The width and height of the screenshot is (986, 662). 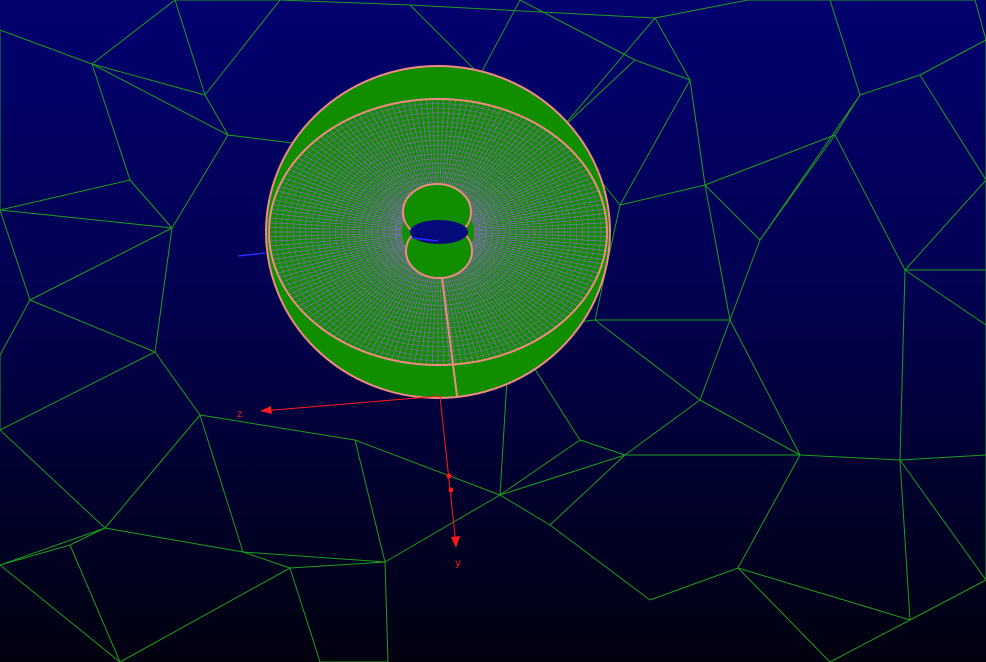 I want to click on x-axis-stub, so click(x=251, y=254).